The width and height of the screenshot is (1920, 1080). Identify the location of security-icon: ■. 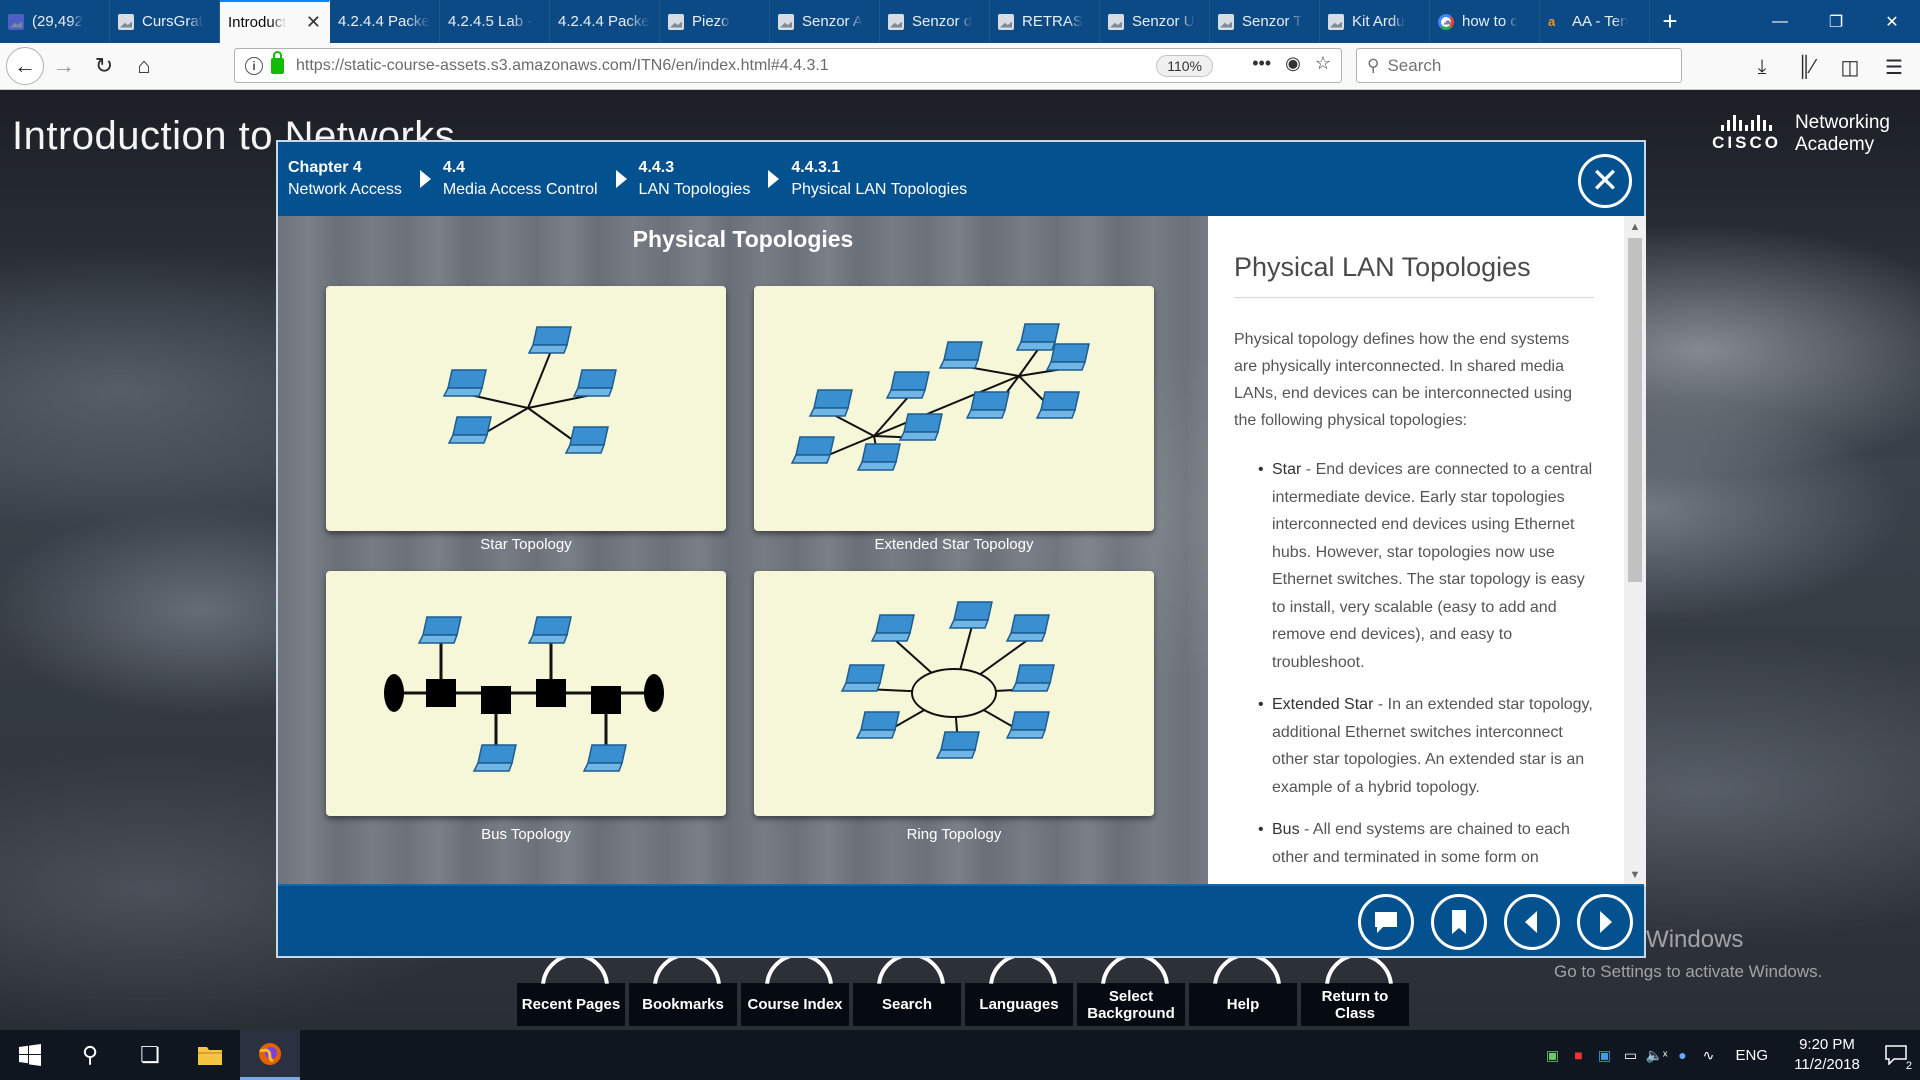
(1578, 1055).